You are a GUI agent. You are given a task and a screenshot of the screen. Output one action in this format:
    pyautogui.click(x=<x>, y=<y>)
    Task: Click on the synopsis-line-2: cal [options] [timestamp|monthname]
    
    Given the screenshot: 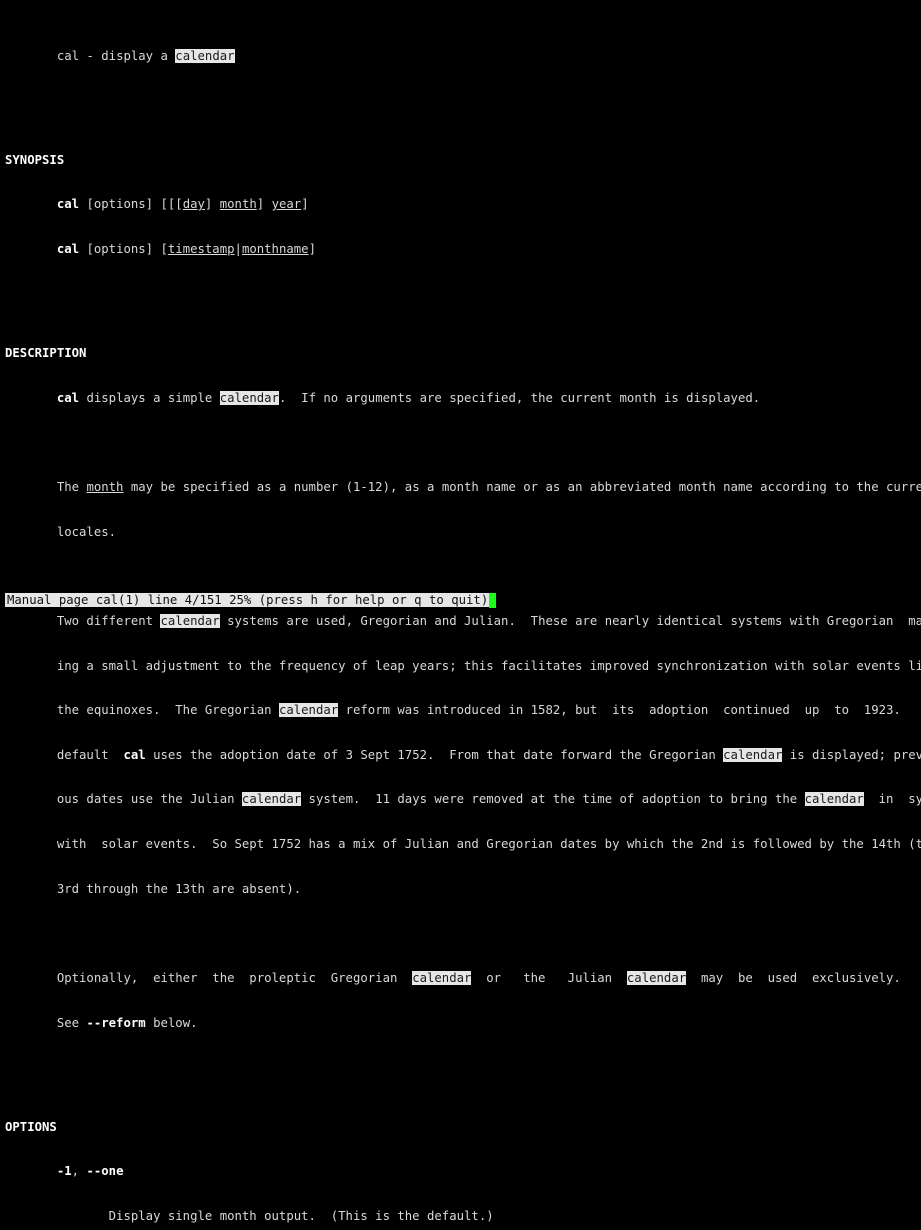 What is the action you would take?
    pyautogui.click(x=186, y=249)
    